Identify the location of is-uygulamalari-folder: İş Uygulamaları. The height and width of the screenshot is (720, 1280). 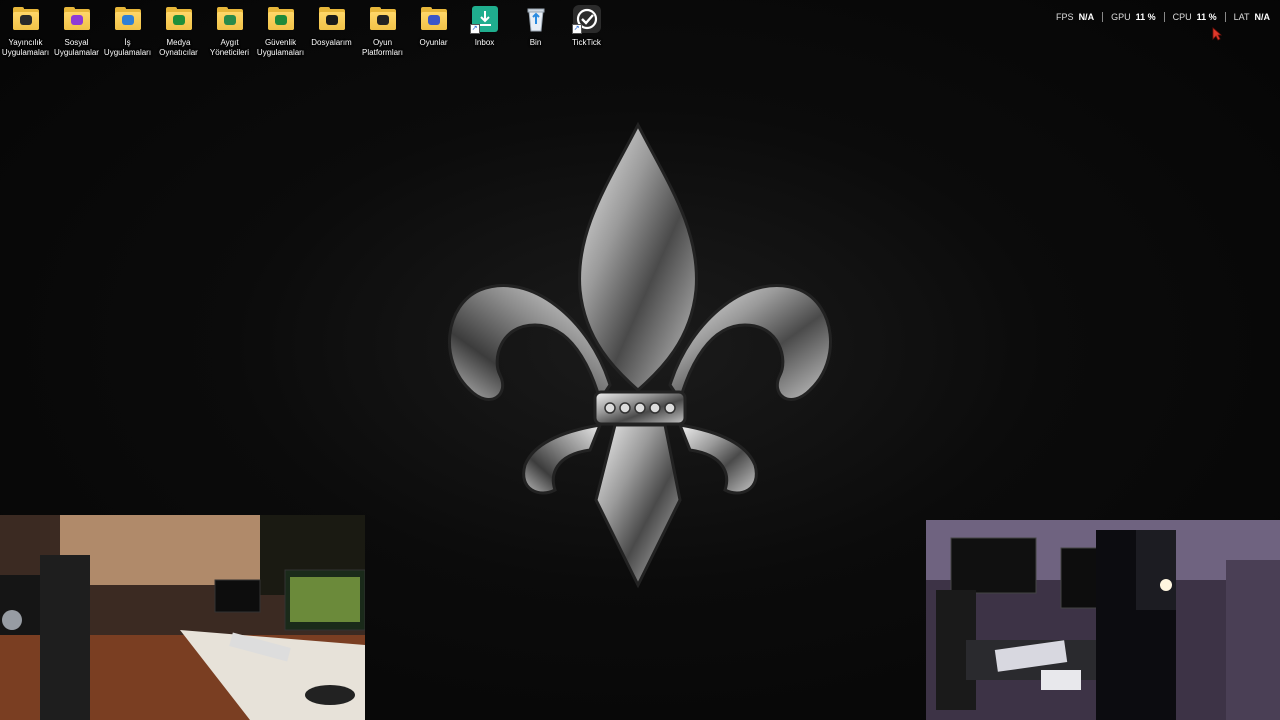
(127, 31).